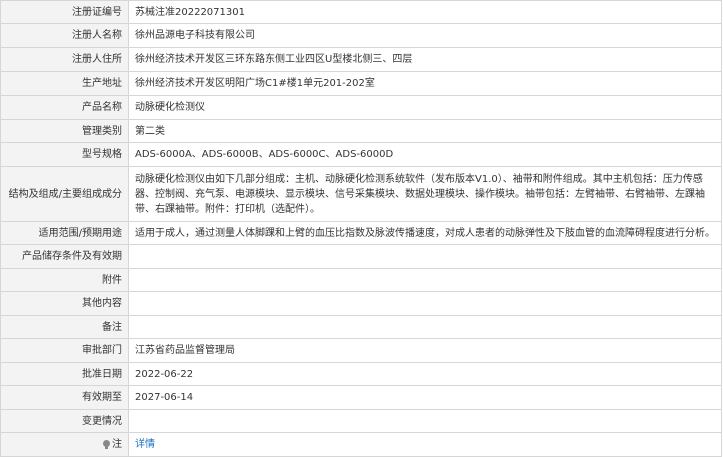  What do you see at coordinates (117, 444) in the screenshot?
I see `note-label: 注` at bounding box center [117, 444].